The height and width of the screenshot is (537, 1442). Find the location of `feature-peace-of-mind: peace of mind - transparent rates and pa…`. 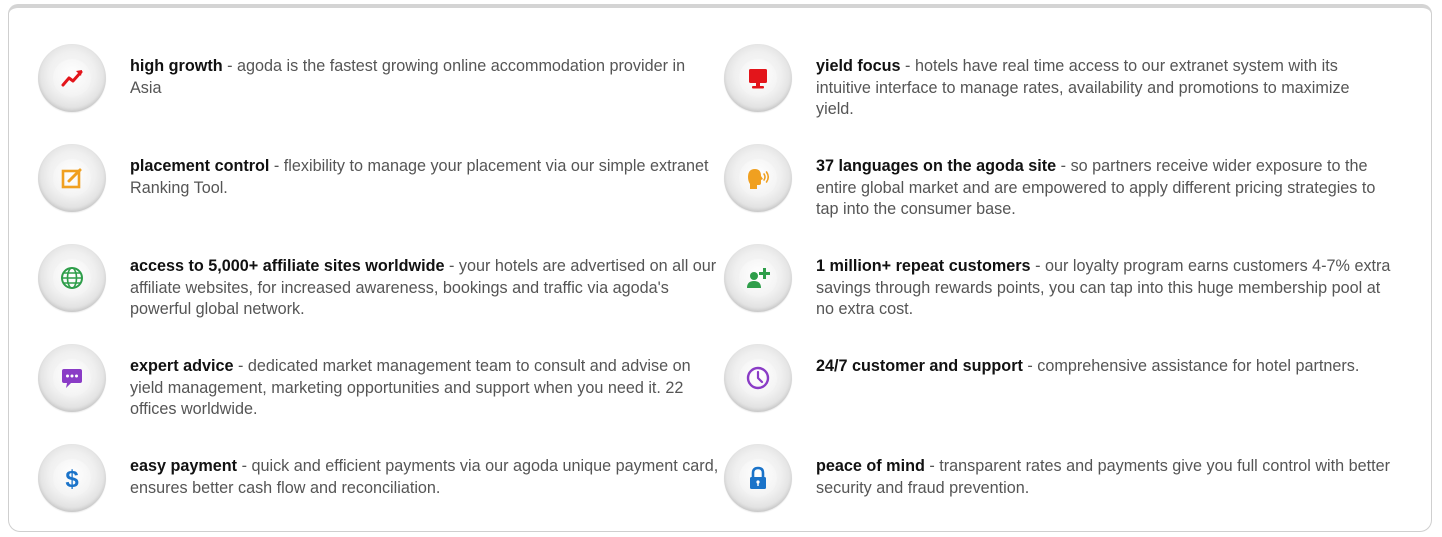

feature-peace-of-mind: peace of mind - transparent rates and pa… is located at coordinates (1069, 489).